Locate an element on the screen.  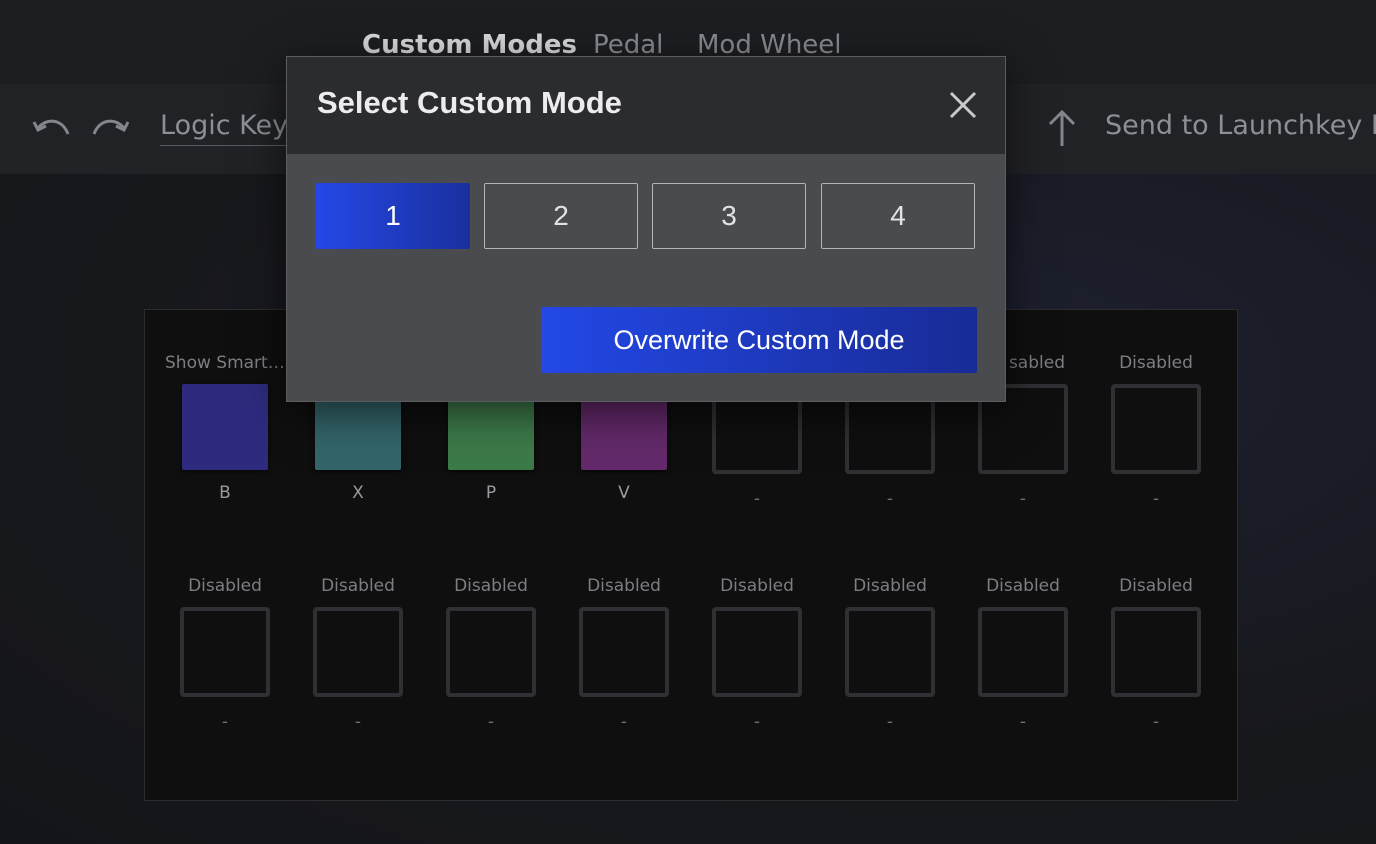
pad-1: Show Smart ... B is located at coordinates (225, 428).